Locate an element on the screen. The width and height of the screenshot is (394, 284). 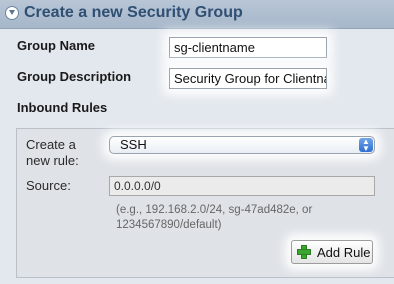
section-header: Create a new Security Group is located at coordinates (197, 14).